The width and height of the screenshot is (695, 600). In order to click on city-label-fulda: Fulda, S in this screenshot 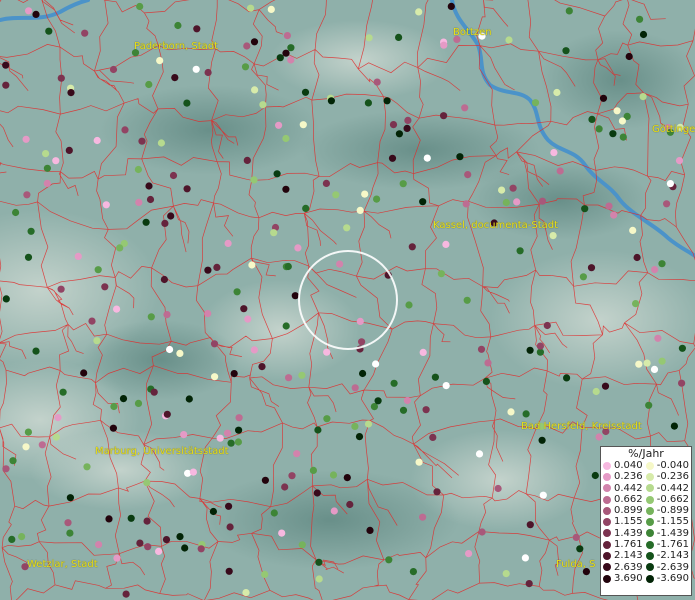, I will do `click(576, 564)`.